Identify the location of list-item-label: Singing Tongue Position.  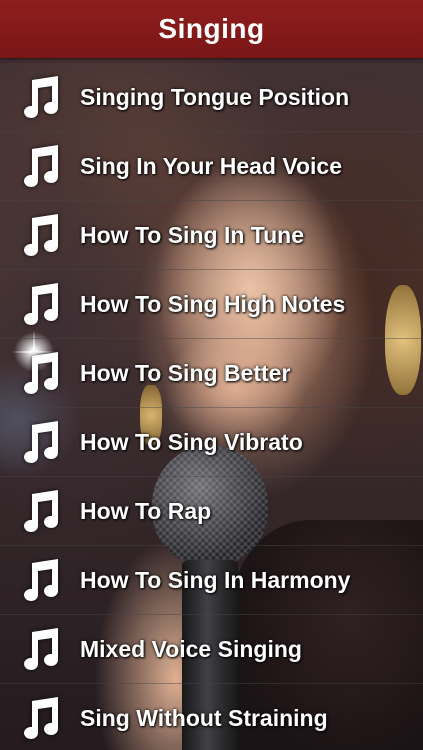
(215, 96).